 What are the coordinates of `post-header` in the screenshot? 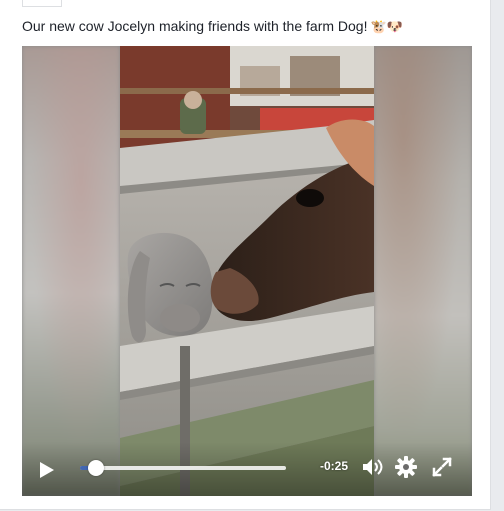 It's located at (183, 1).